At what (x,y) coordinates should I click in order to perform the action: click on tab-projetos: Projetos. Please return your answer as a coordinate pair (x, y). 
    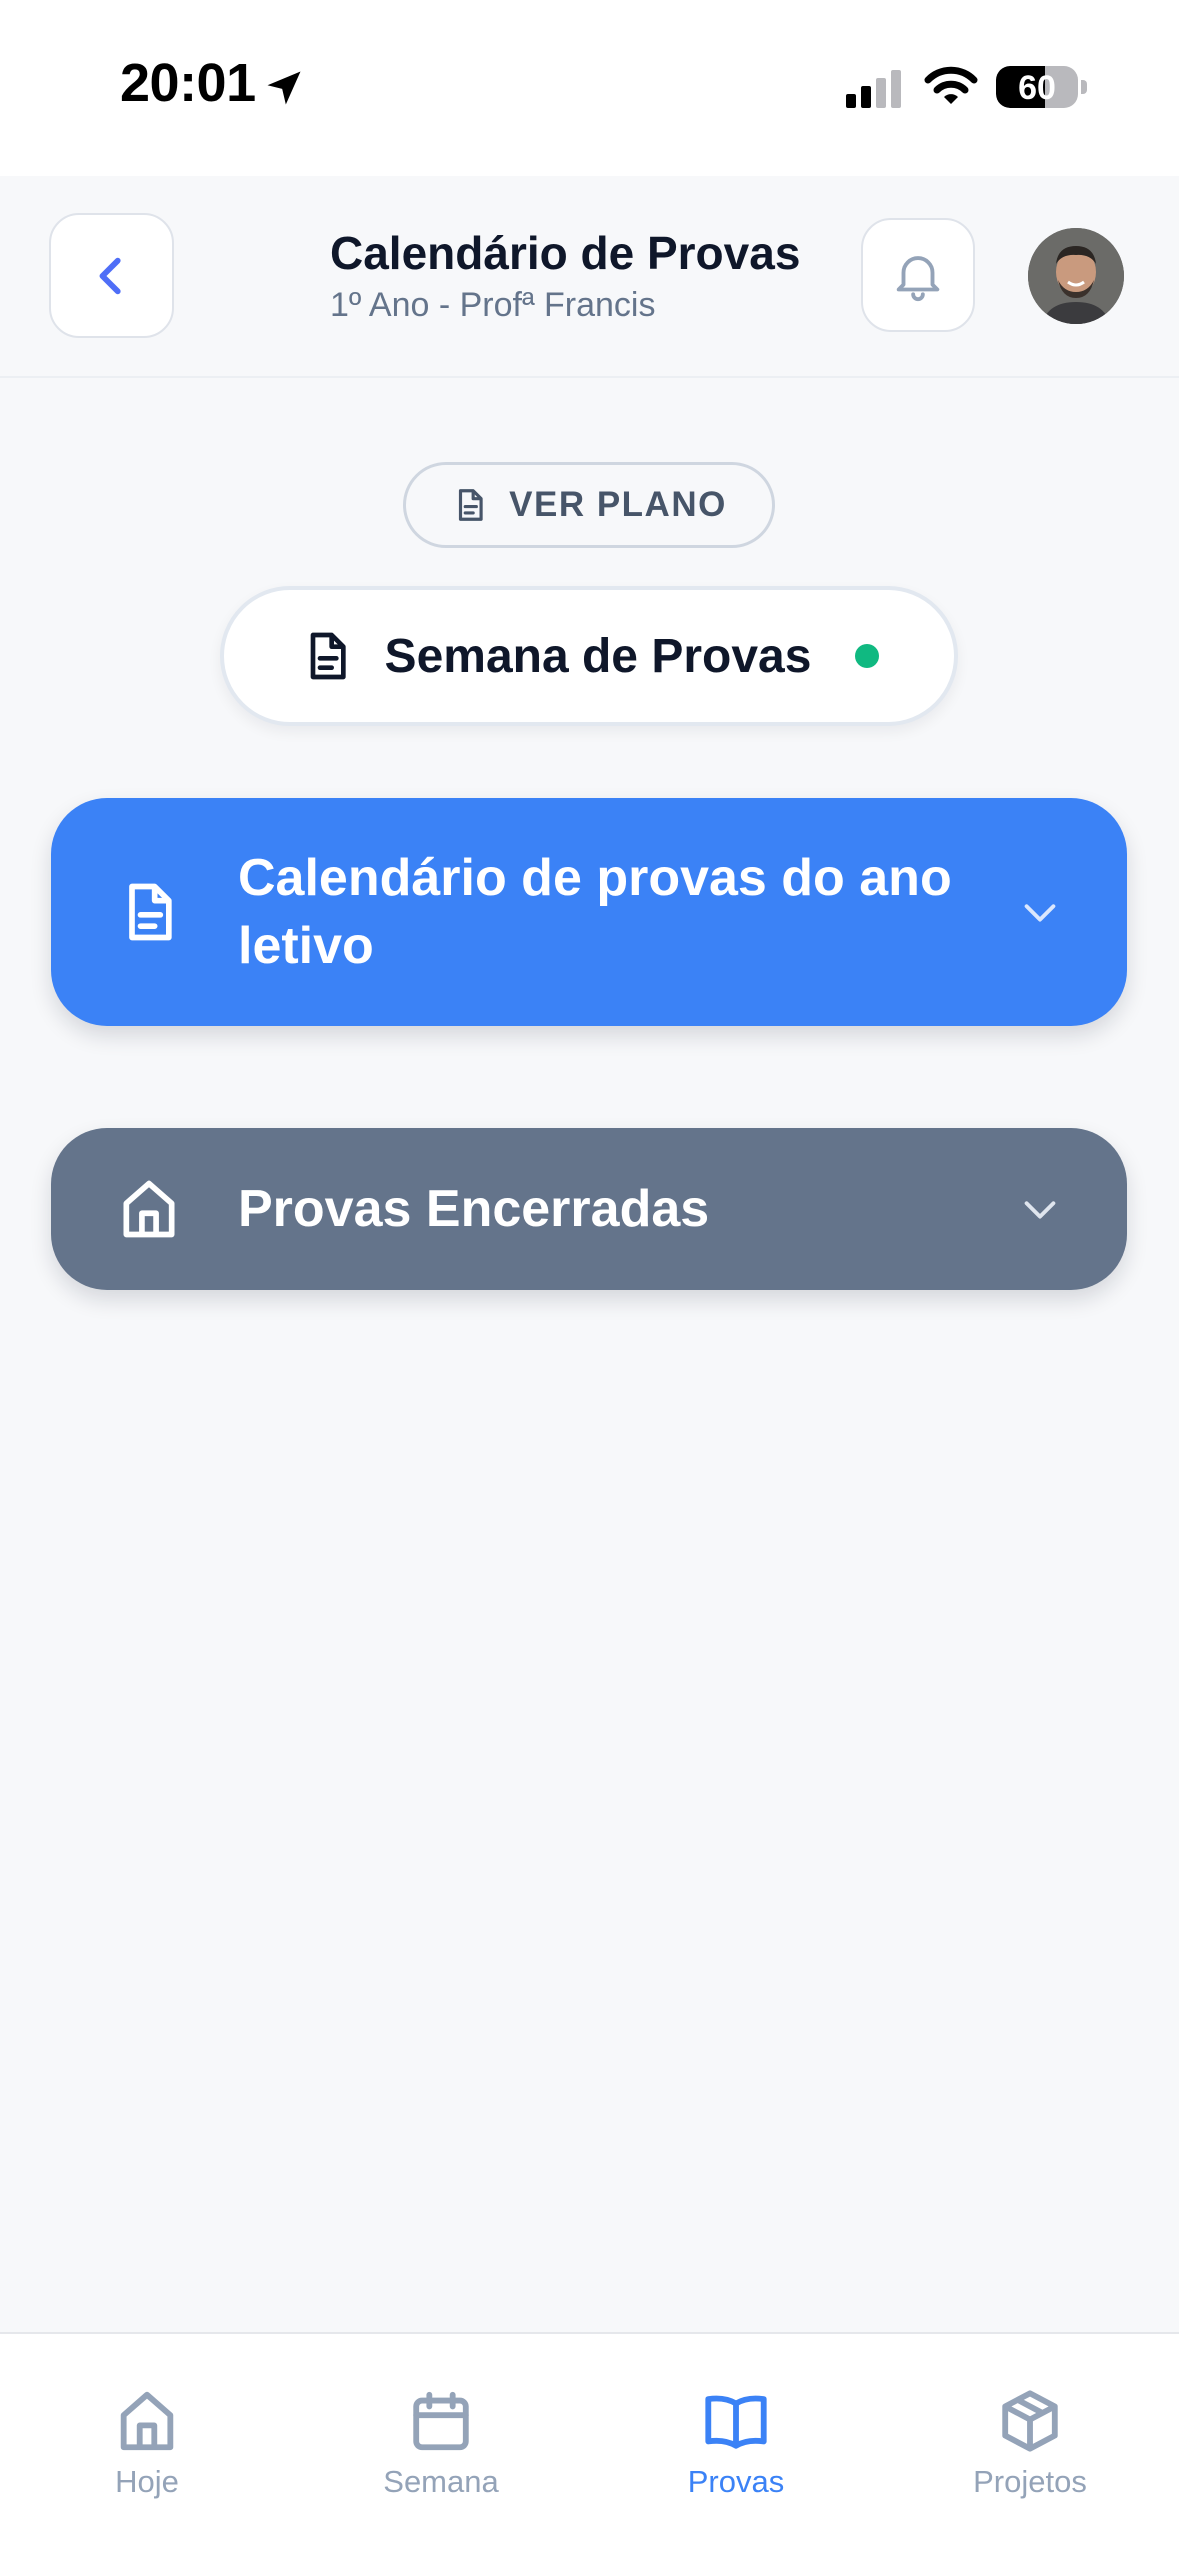
    Looking at the image, I should click on (1030, 2451).